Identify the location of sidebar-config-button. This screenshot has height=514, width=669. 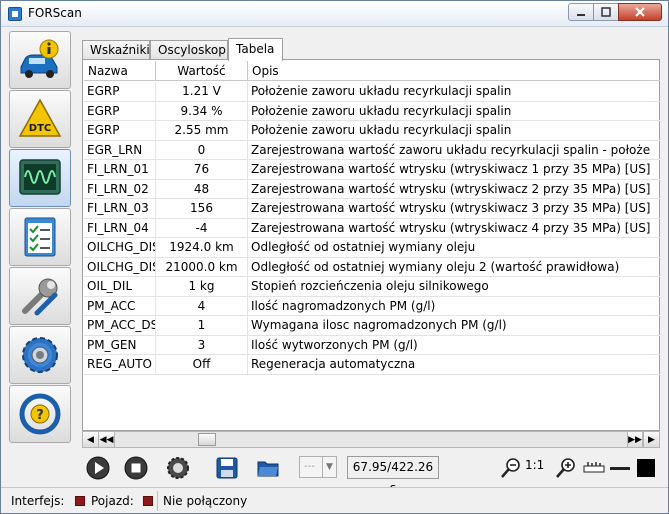
(40, 355).